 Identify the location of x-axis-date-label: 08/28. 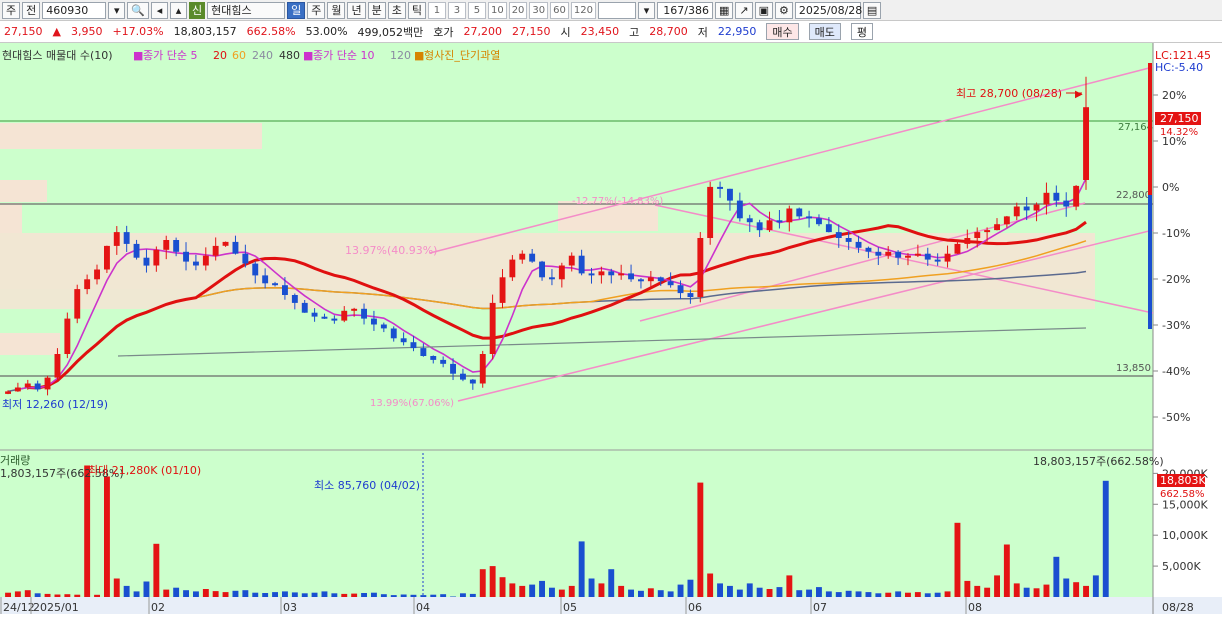
(1178, 607).